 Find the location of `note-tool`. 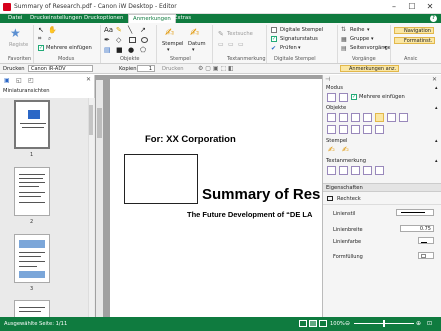

note-tool is located at coordinates (331, 129).